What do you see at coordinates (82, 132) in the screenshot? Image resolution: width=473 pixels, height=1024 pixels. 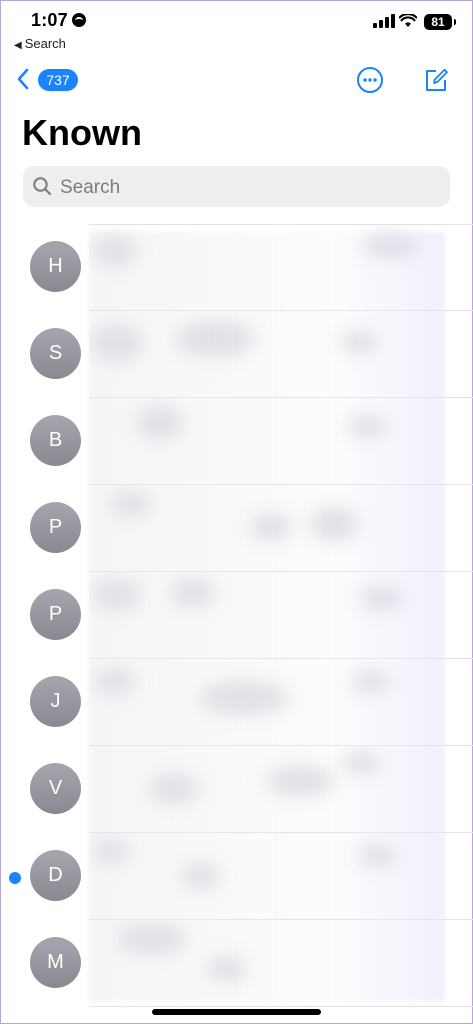 I see `page-title: Known` at bounding box center [82, 132].